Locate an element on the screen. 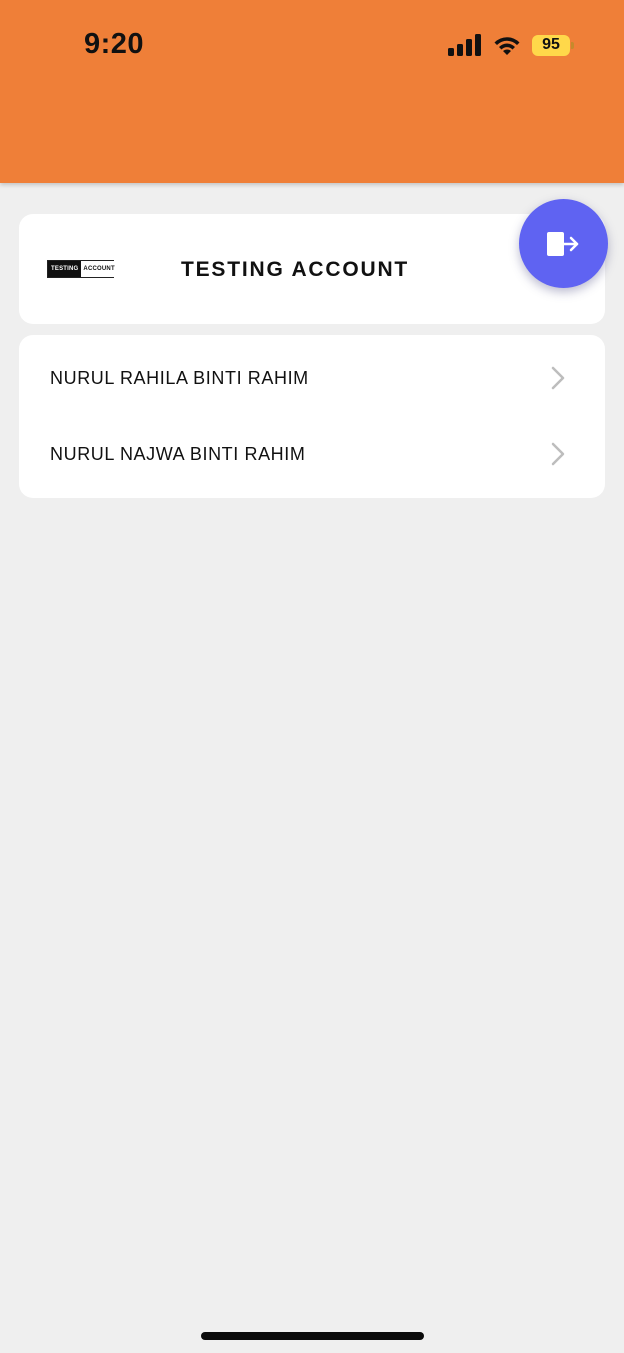  battery-tip is located at coordinates (572, 45).